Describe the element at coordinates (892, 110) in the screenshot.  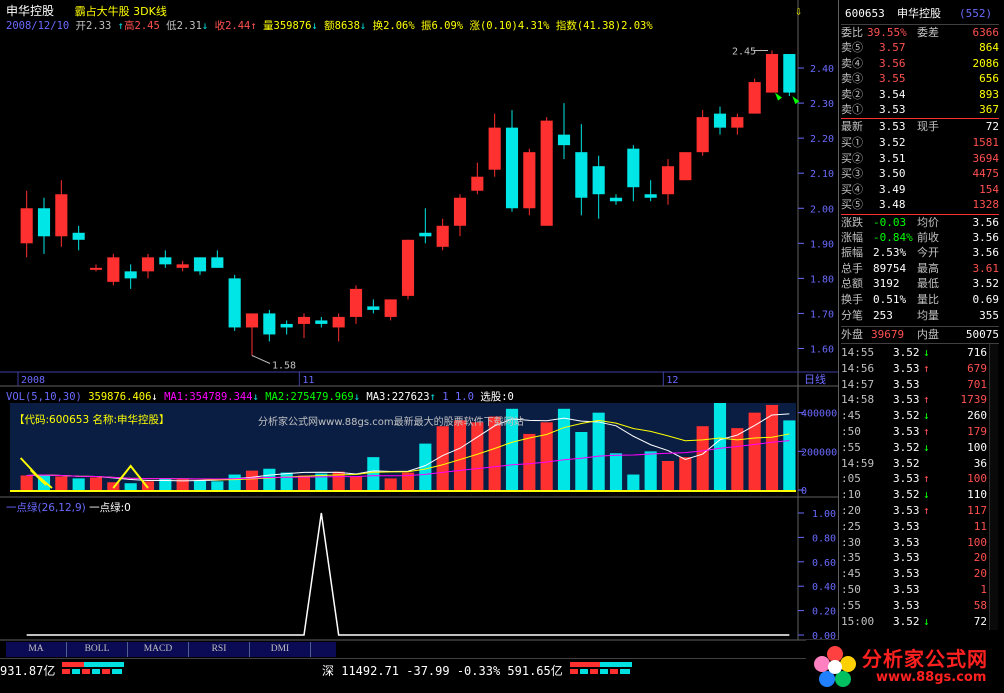
I see `sell-price: 3.53` at that location.